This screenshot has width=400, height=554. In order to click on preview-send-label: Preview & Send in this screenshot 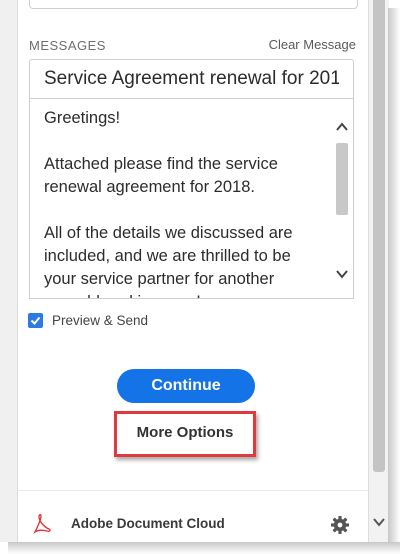, I will do `click(100, 320)`.